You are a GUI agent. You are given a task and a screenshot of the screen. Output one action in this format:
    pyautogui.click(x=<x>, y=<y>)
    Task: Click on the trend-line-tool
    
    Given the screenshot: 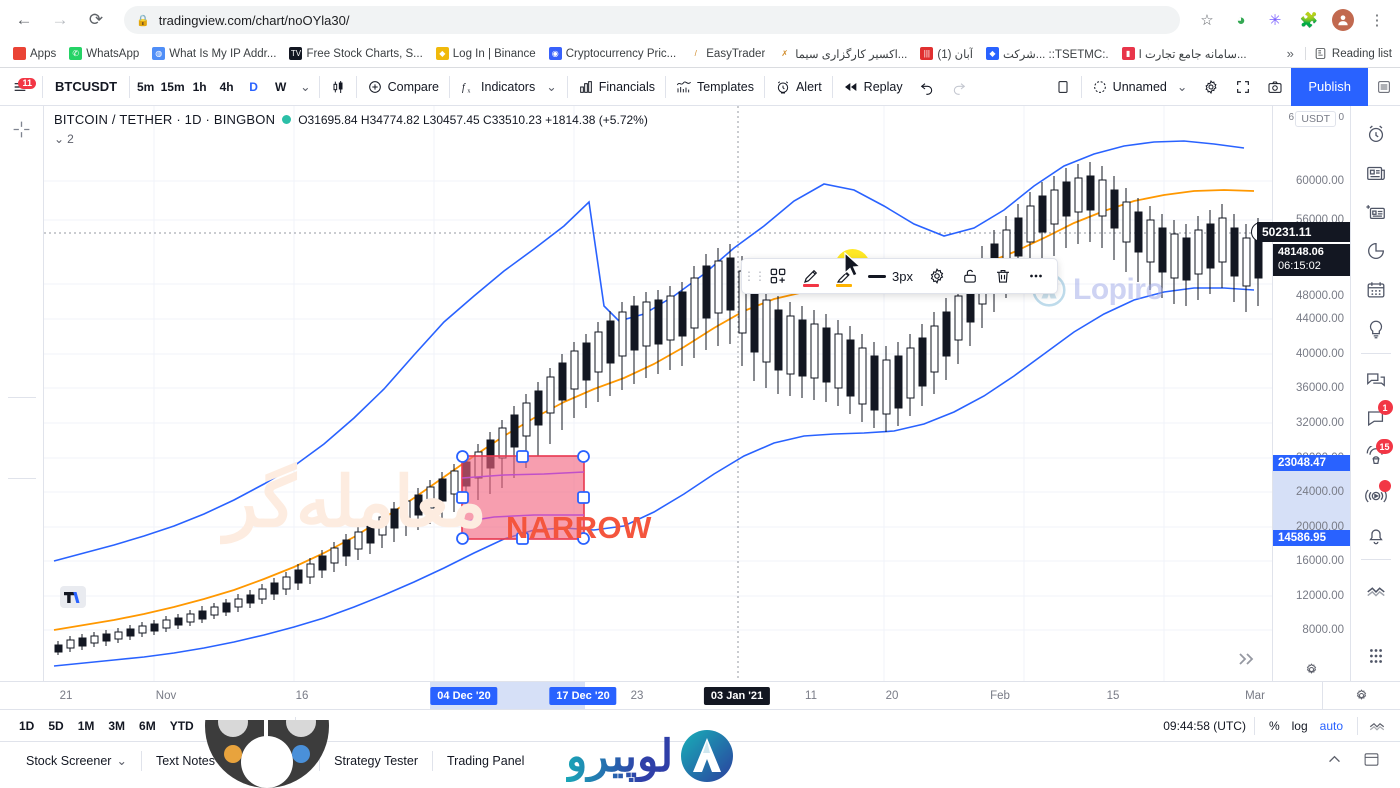 What is the action you would take?
    pyautogui.click(x=22, y=164)
    